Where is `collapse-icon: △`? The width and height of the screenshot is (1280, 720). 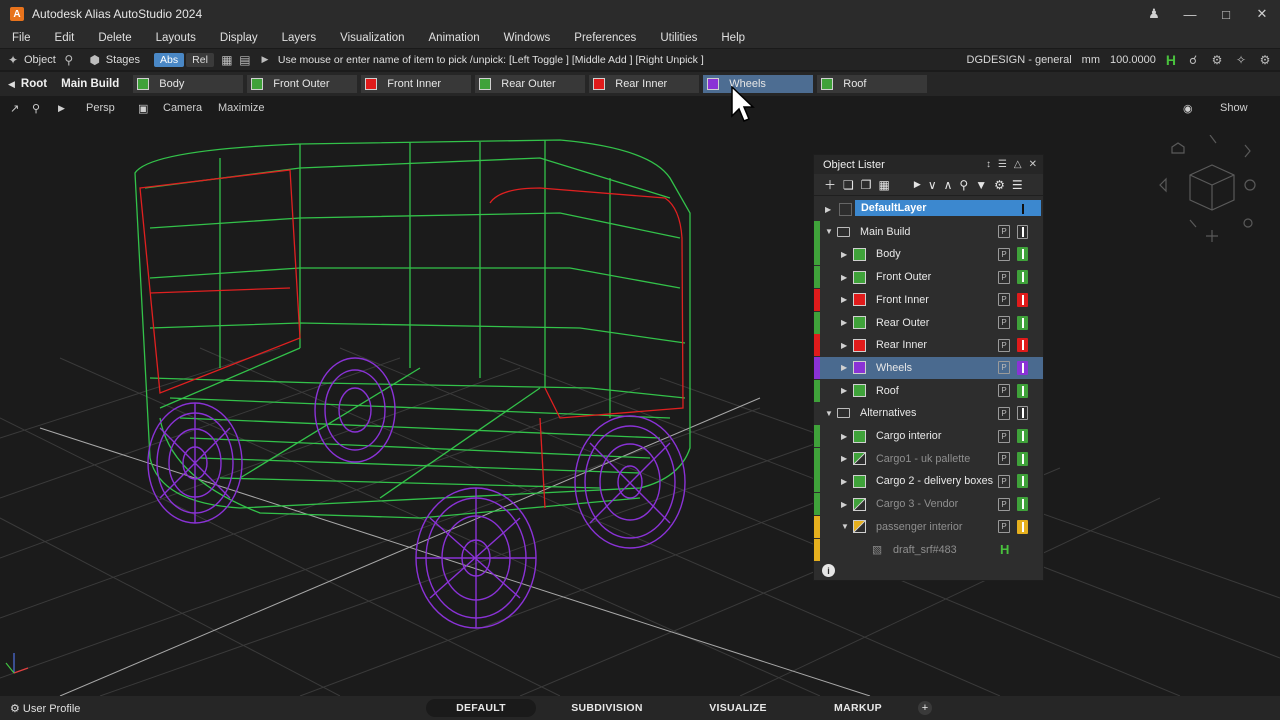
collapse-icon: △ is located at coordinates (1018, 164).